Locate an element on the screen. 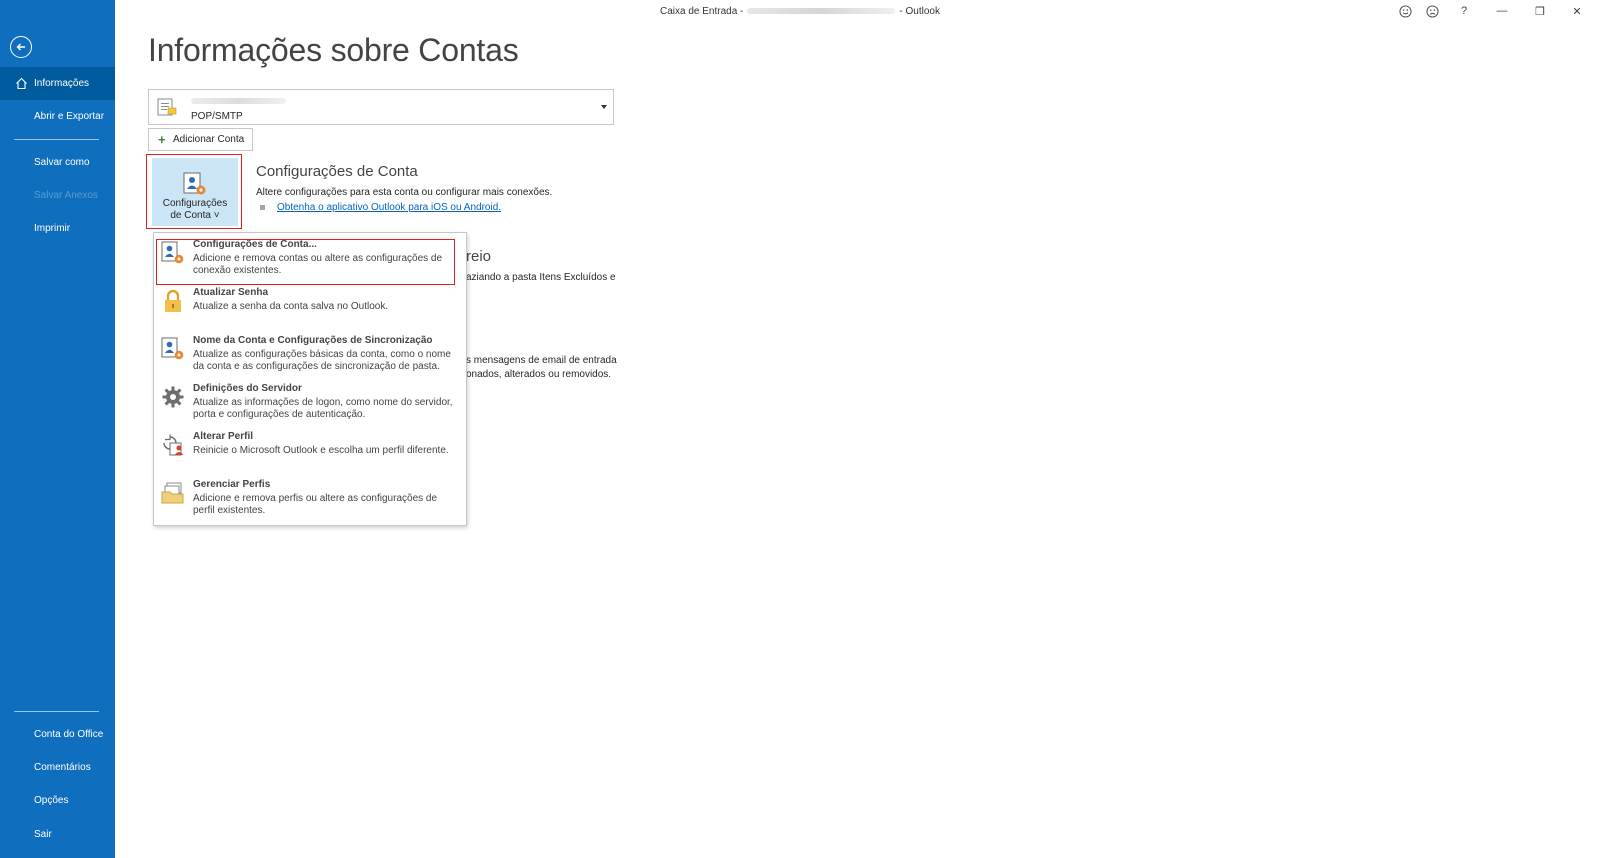 This screenshot has width=1600, height=858. minimize-label: — is located at coordinates (1502, 11).